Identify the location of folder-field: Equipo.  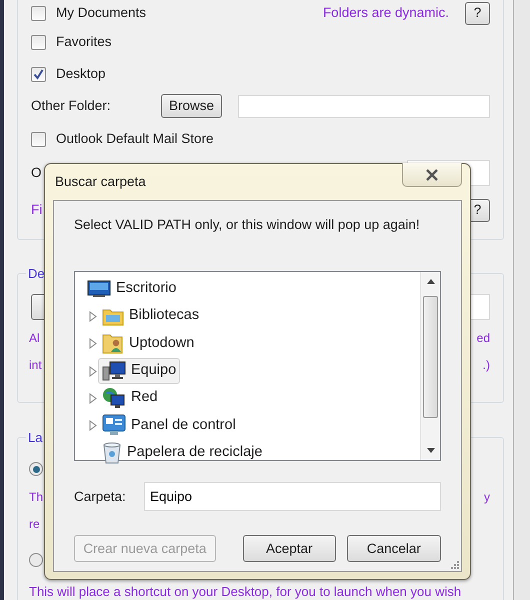
(292, 497).